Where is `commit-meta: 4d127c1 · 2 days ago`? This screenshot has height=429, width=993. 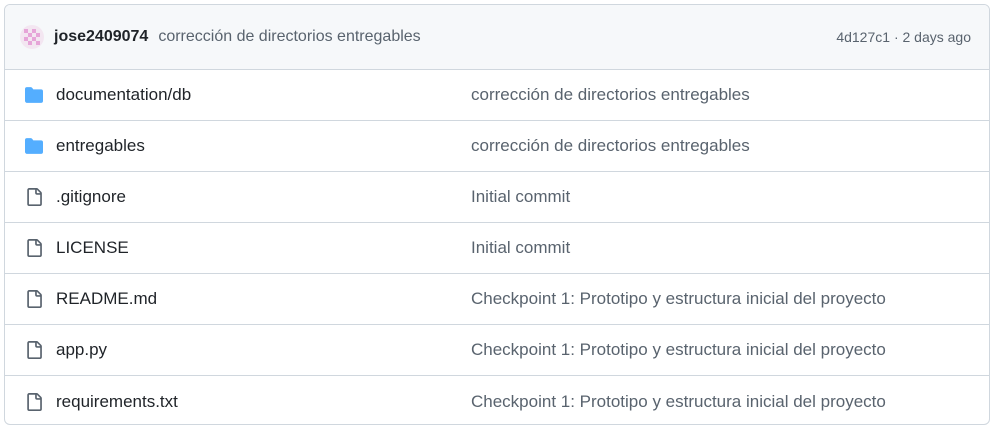
commit-meta: 4d127c1 · 2 days ago is located at coordinates (903, 37).